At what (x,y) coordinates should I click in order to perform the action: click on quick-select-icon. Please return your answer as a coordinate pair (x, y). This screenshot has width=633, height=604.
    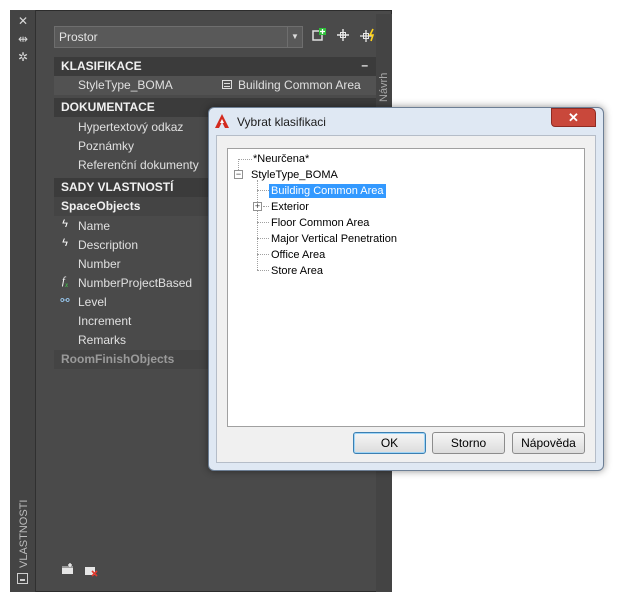
    Looking at the image, I should click on (319, 36).